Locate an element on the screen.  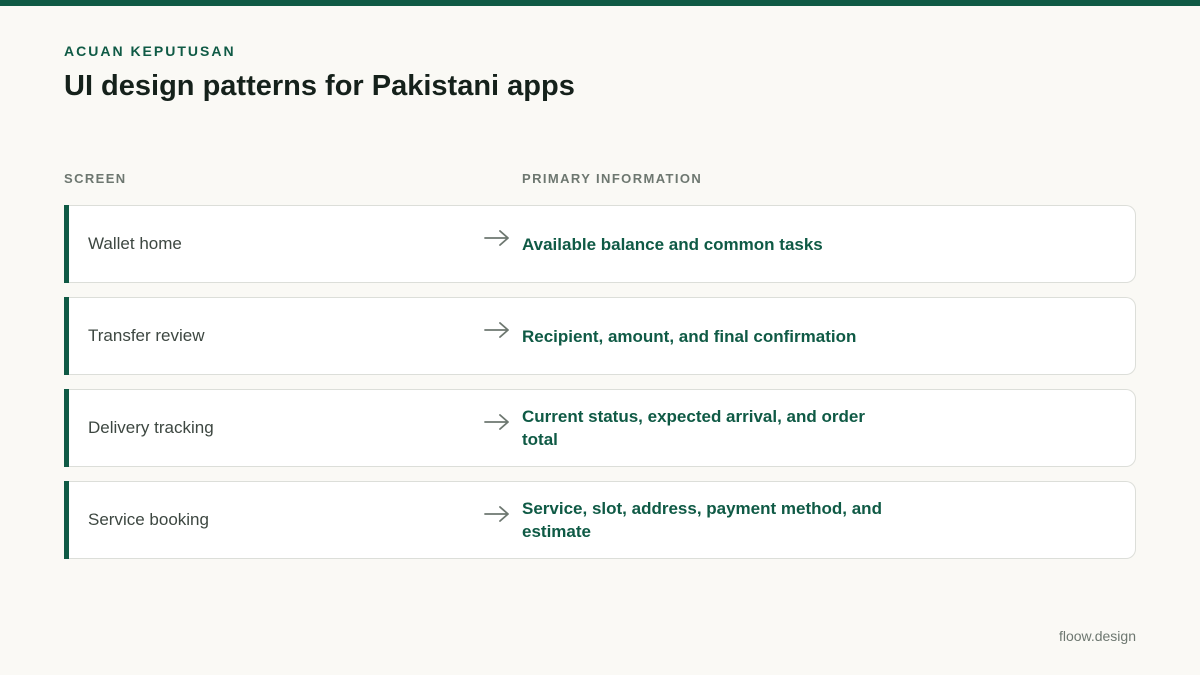
eyebrow-label: ACUAN KEPUTUSAN is located at coordinates (150, 51).